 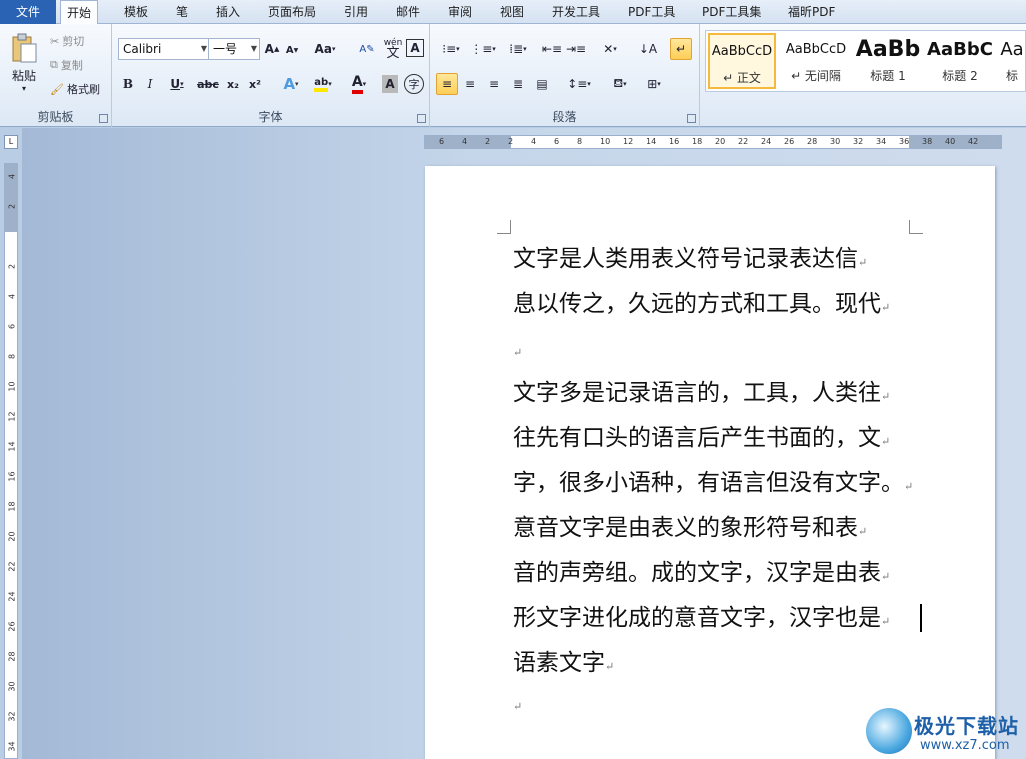 I want to click on char-border-button: A, so click(x=415, y=48).